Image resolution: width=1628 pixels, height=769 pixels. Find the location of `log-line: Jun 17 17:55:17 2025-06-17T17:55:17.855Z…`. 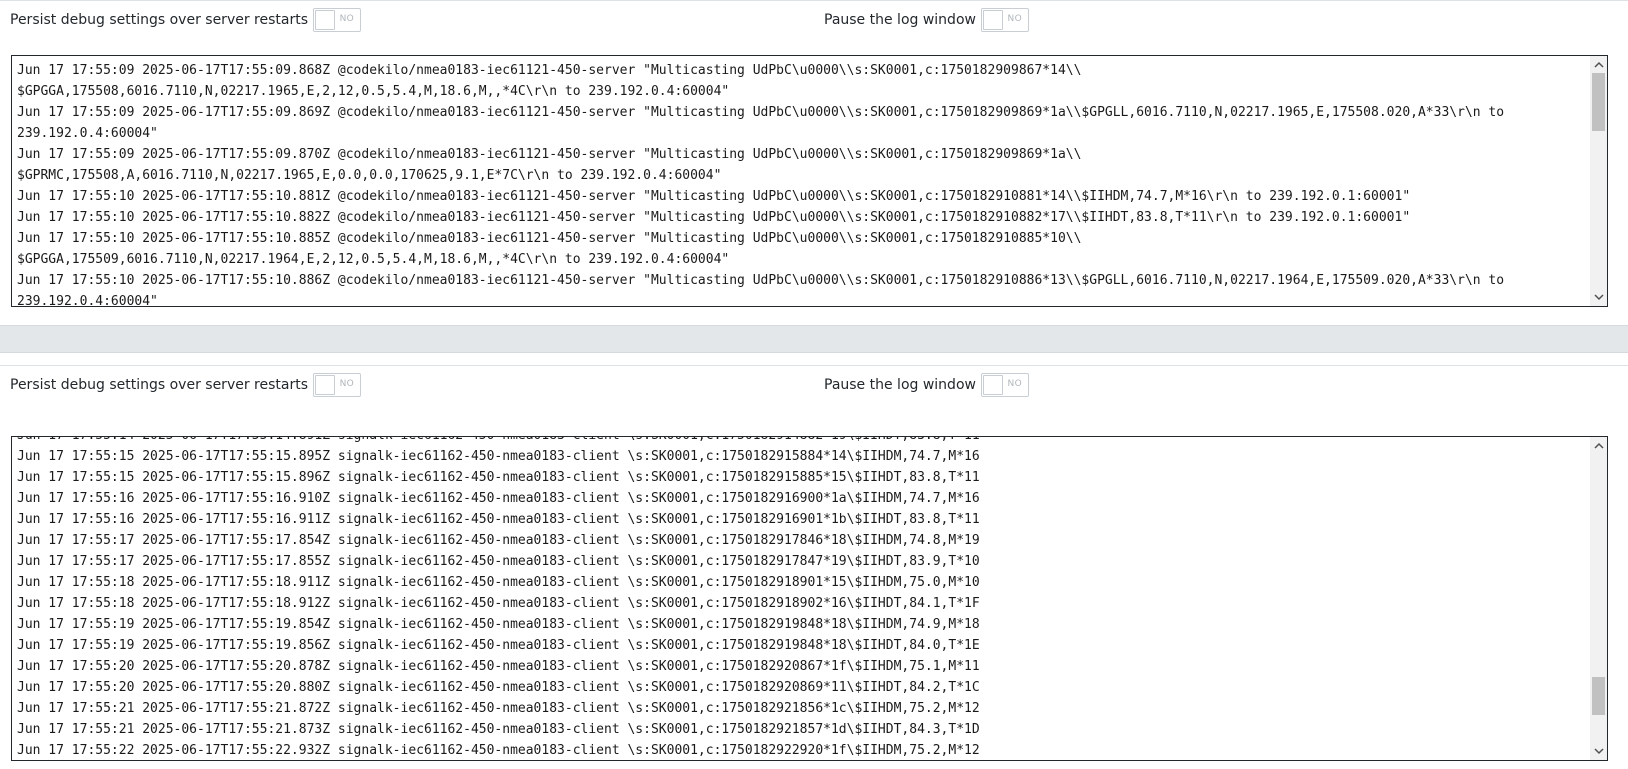

log-line: Jun 17 17:55:17 2025-06-17T17:55:17.855Z… is located at coordinates (498, 561).